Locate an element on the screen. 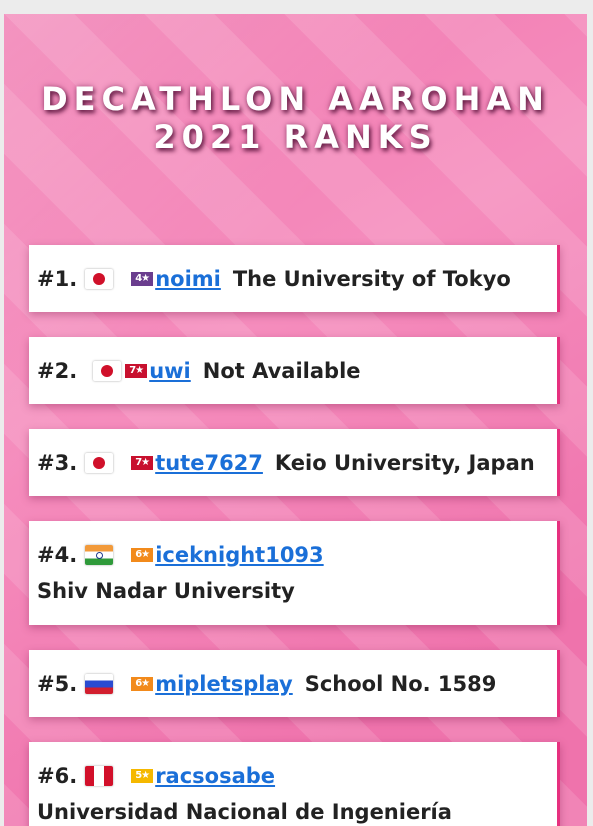 The width and height of the screenshot is (593, 826). rank-number: #1. is located at coordinates (57, 279).